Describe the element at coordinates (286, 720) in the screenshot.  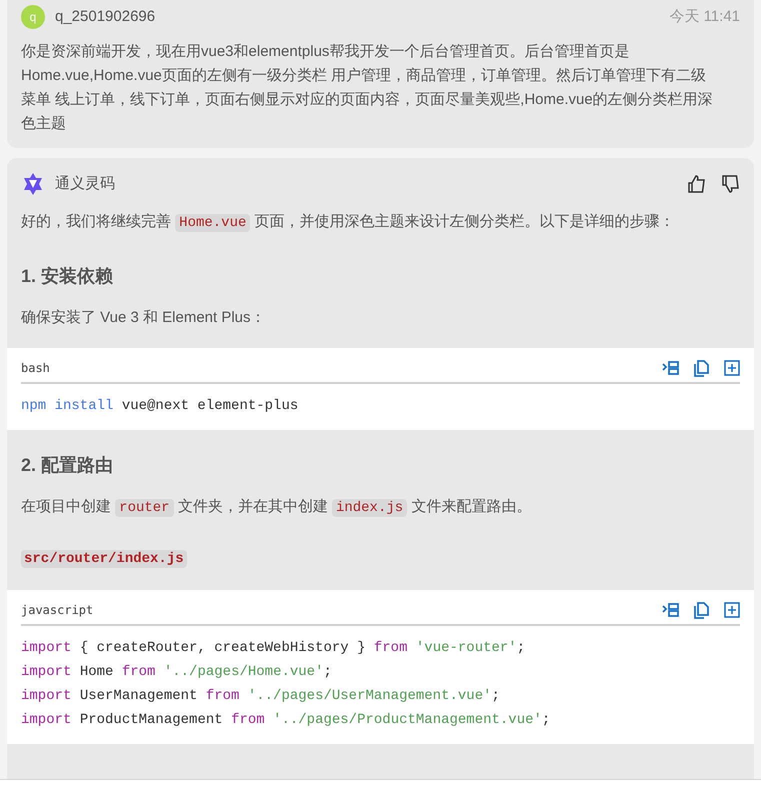
I see `code-line: import ProductManagement from '../pages/ProductManagement.vue';` at that location.